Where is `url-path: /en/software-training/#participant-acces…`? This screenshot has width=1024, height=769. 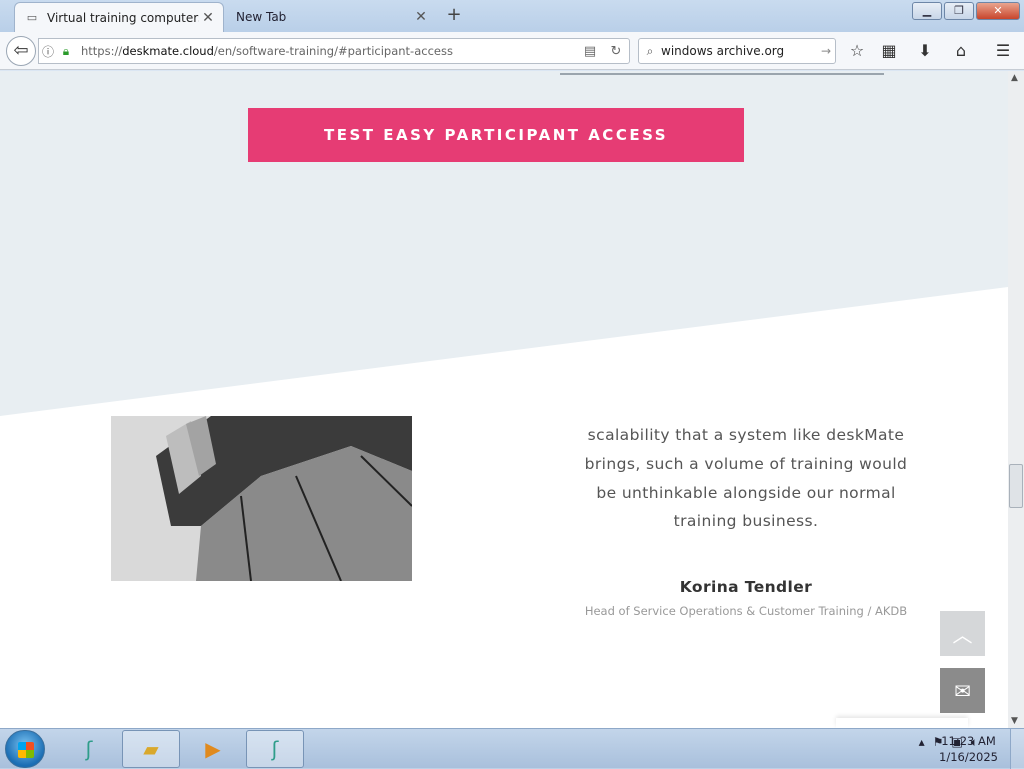 url-path: /en/software-training/#participant-acces… is located at coordinates (333, 51).